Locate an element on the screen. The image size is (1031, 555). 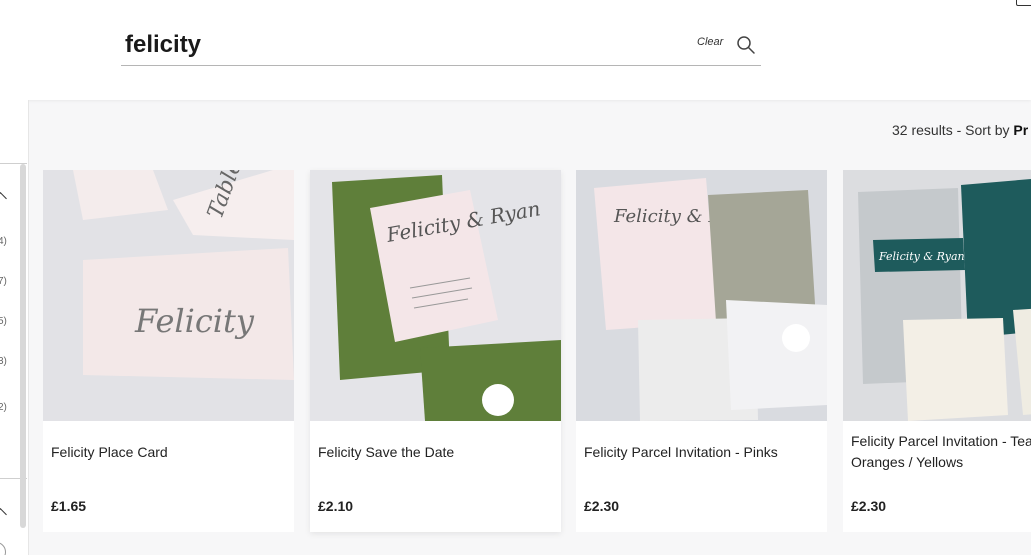
filter-option-count: 7) is located at coordinates (3, 281).